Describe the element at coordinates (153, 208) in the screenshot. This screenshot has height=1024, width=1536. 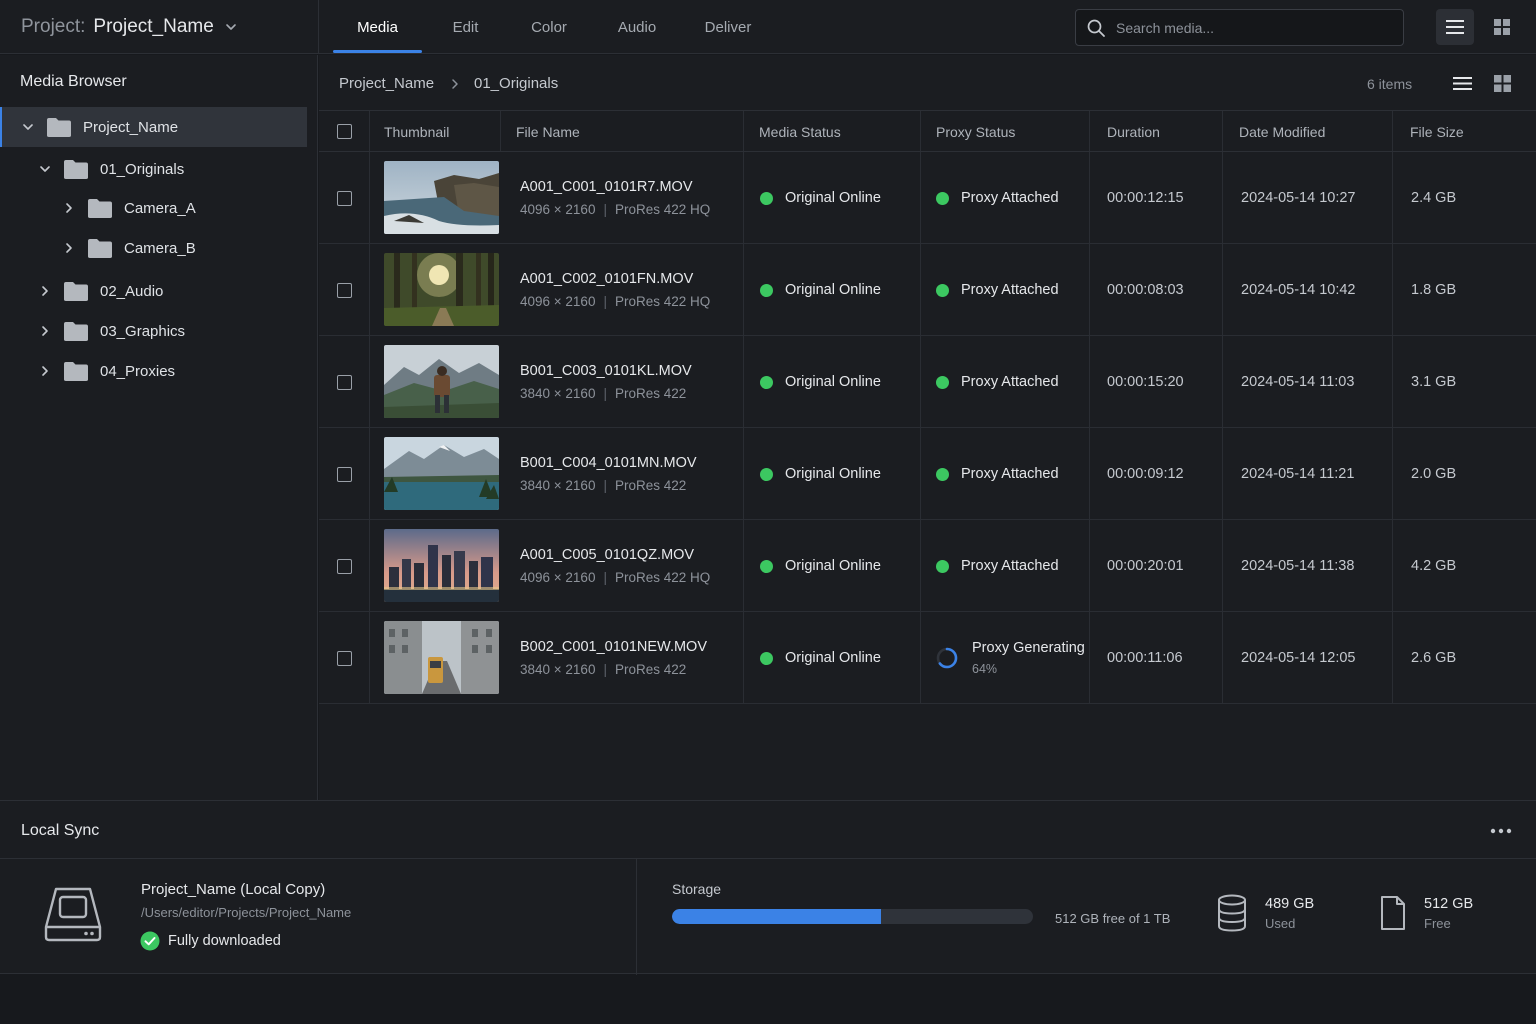
I see `tree-item-camera-a: Camera_A` at that location.